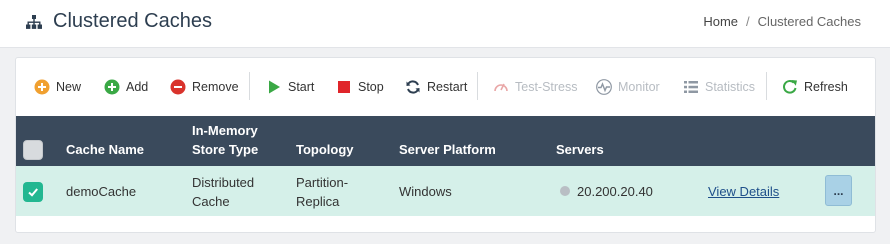  What do you see at coordinates (325, 149) in the screenshot?
I see `col-topology: Topology` at bounding box center [325, 149].